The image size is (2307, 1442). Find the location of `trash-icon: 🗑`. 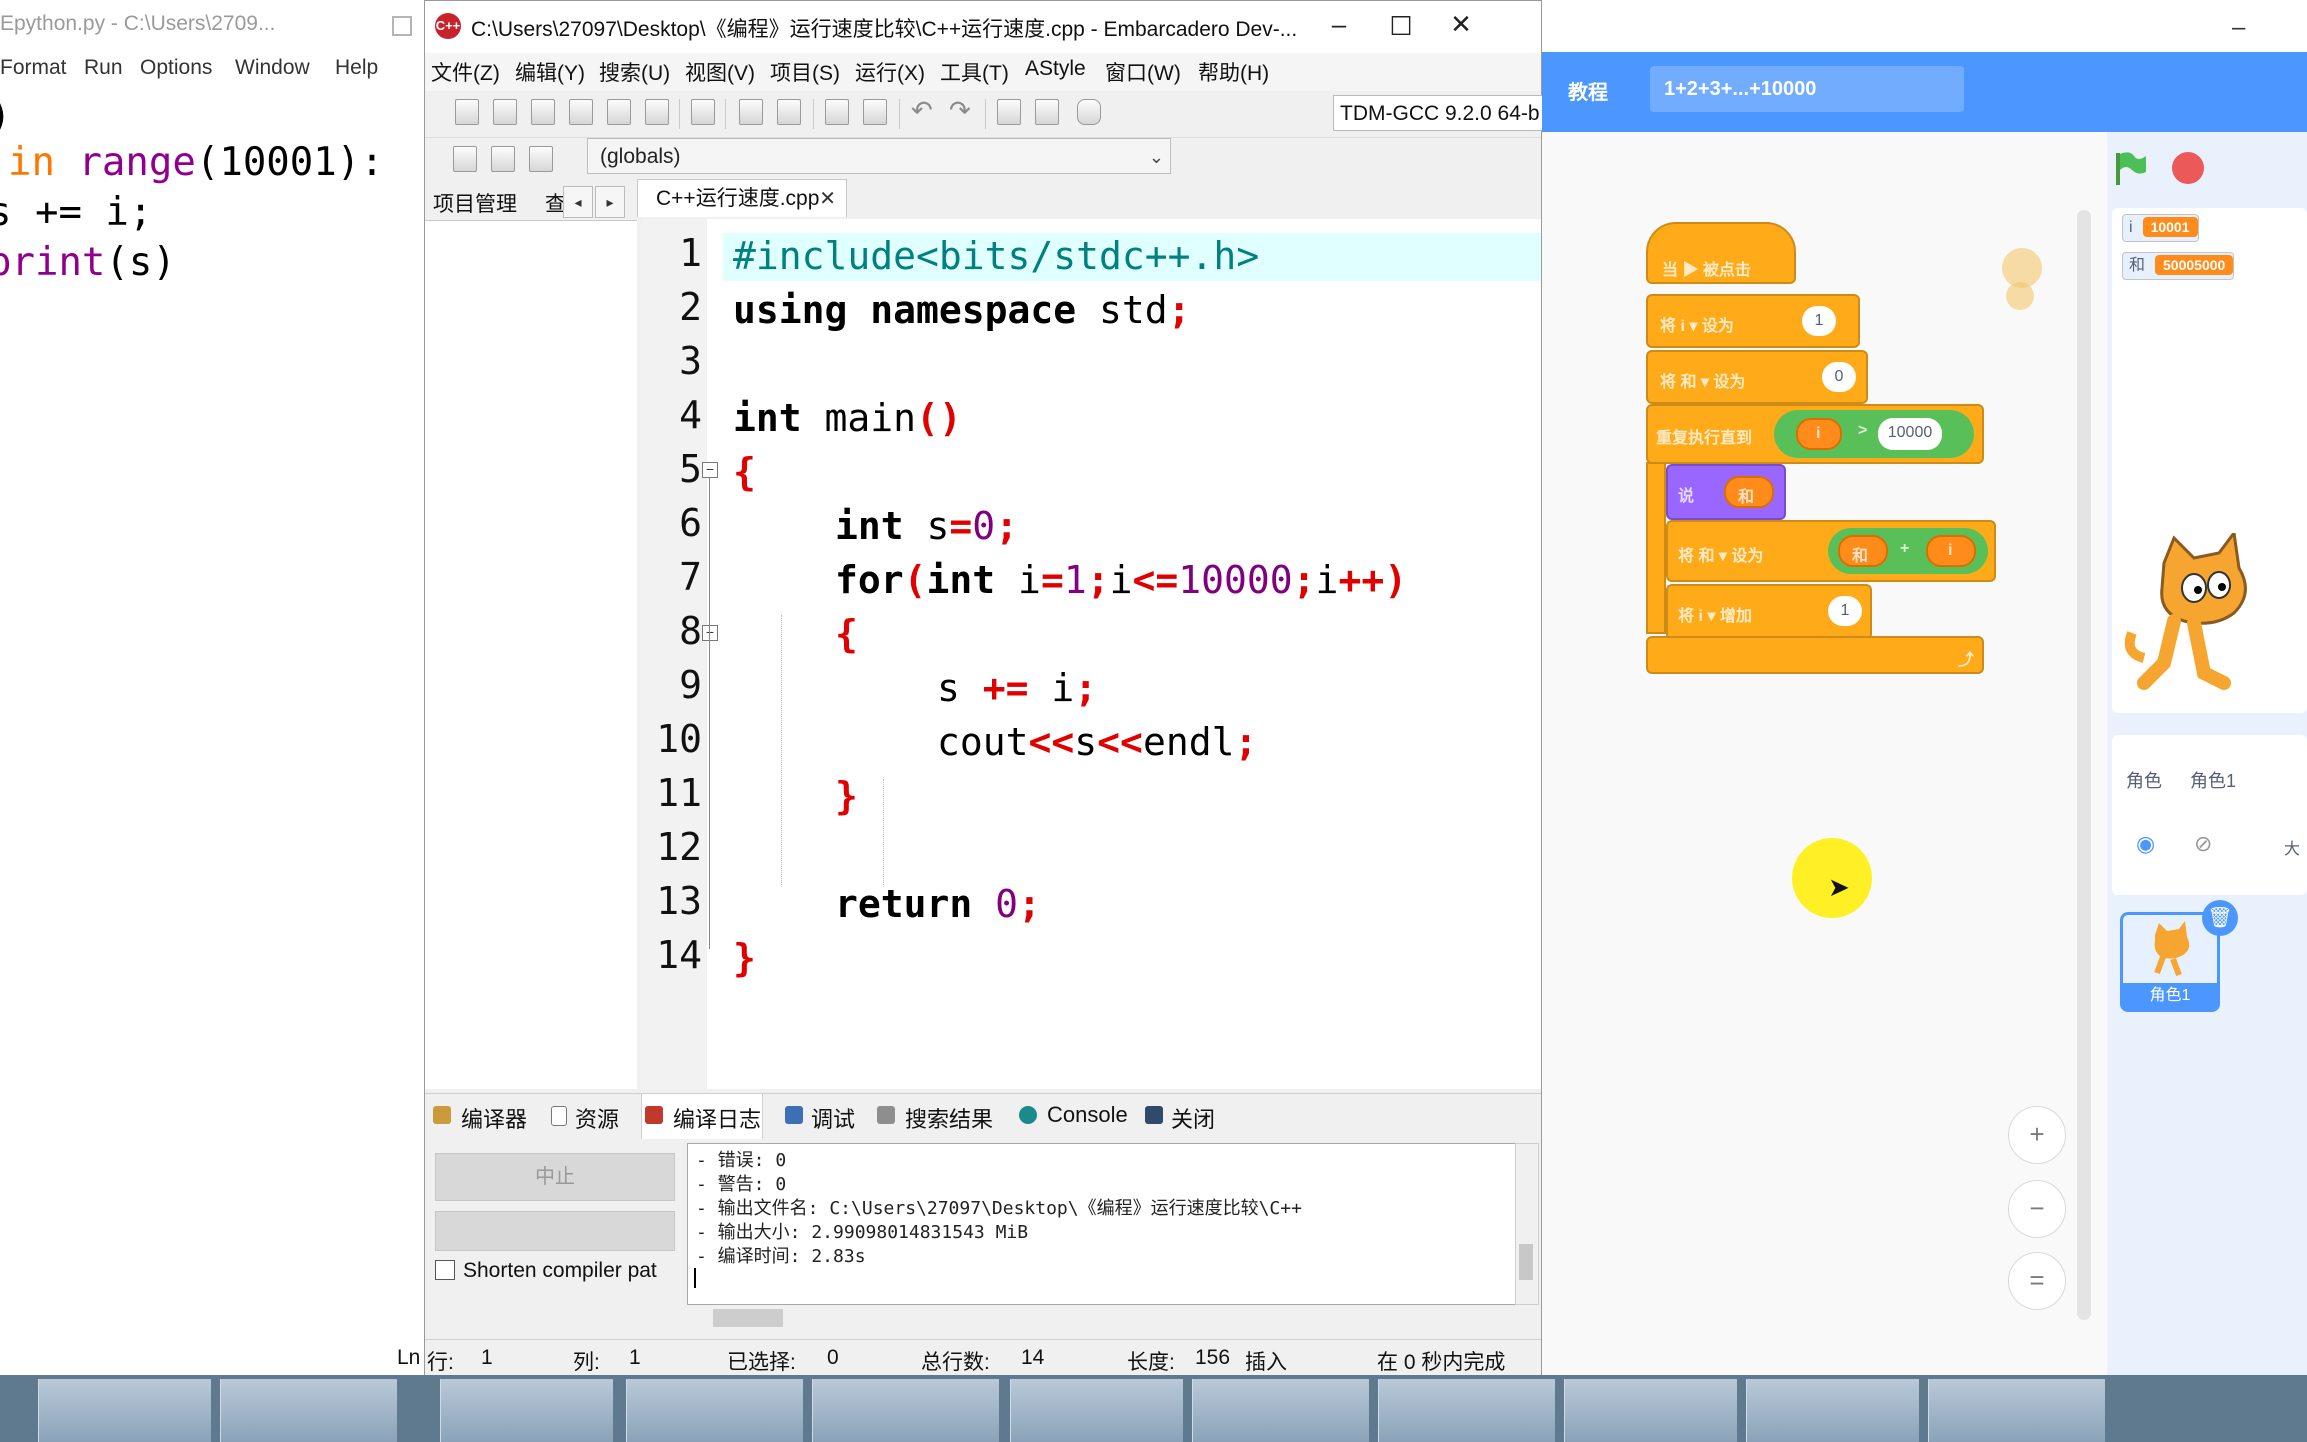

trash-icon: 🗑 is located at coordinates (2220, 918).